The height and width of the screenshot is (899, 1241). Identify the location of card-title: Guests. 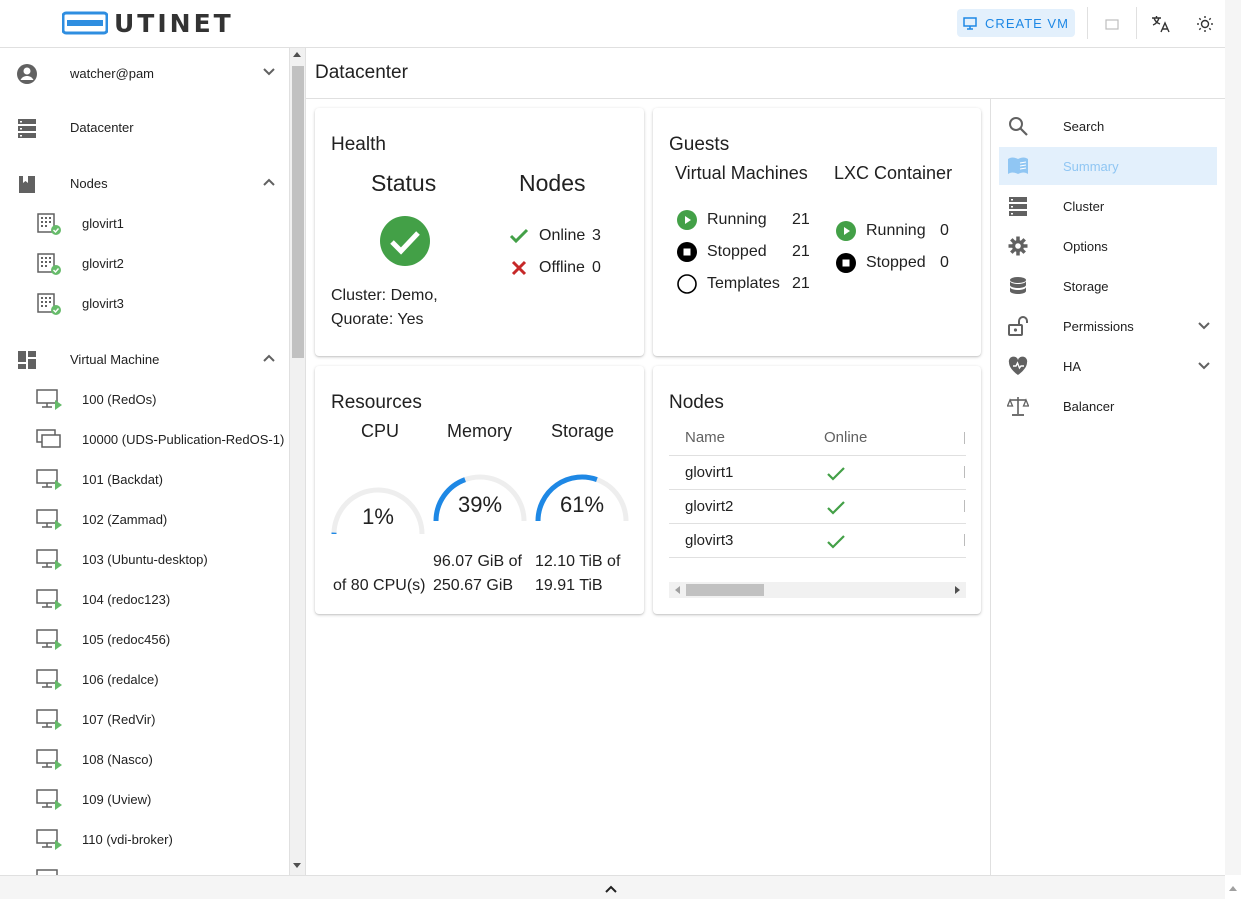
(699, 144).